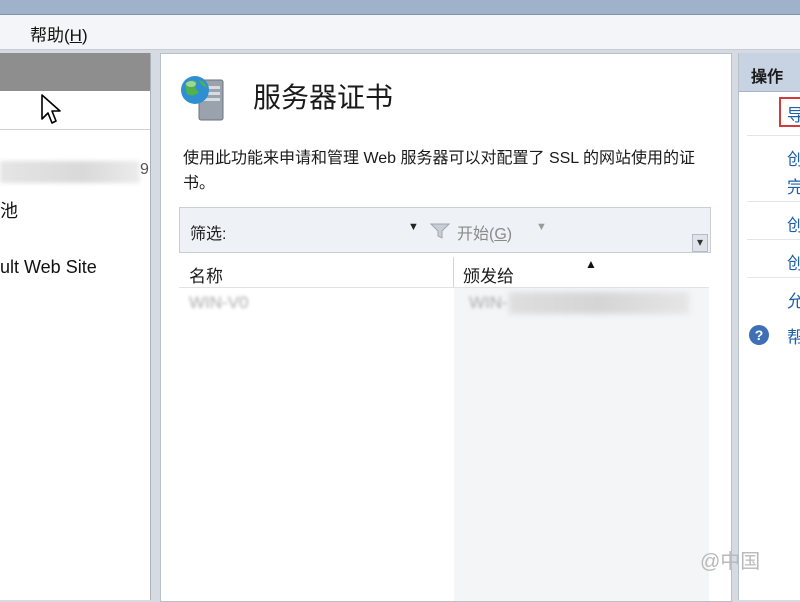  What do you see at coordinates (793, 223) in the screenshot?
I see `action-create-domain-cert: 创` at bounding box center [793, 223].